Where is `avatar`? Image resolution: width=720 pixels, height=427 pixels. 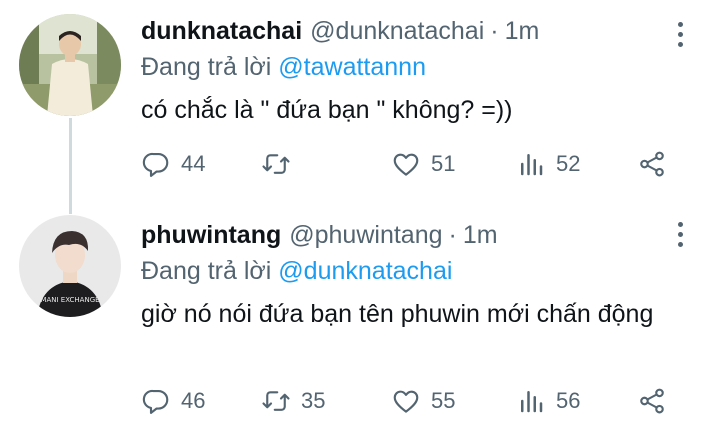
avatar is located at coordinates (70, 65).